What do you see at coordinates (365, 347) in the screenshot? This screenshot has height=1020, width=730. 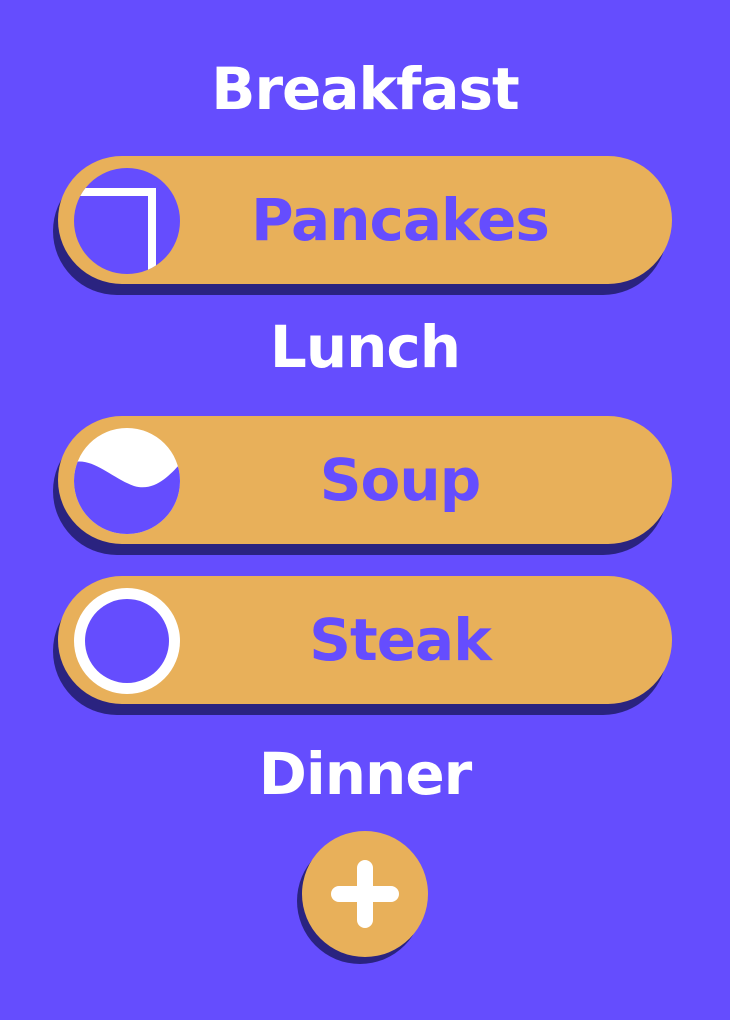 I see `lunch-heading: Lunch` at bounding box center [365, 347].